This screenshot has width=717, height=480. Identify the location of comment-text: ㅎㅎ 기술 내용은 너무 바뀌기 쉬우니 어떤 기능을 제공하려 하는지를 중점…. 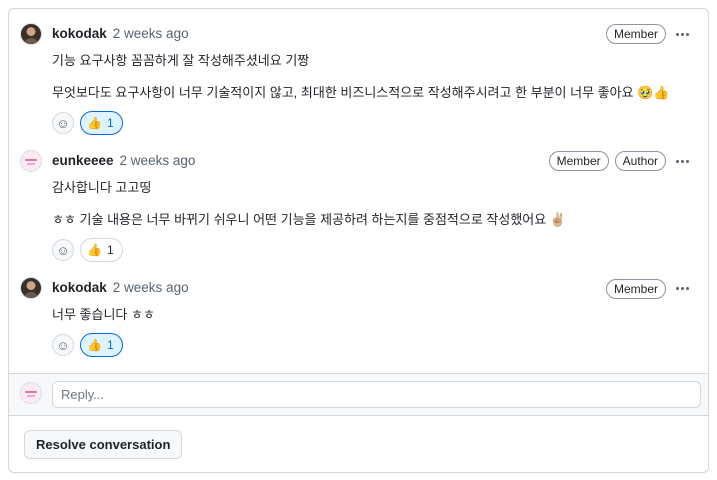
(309, 219).